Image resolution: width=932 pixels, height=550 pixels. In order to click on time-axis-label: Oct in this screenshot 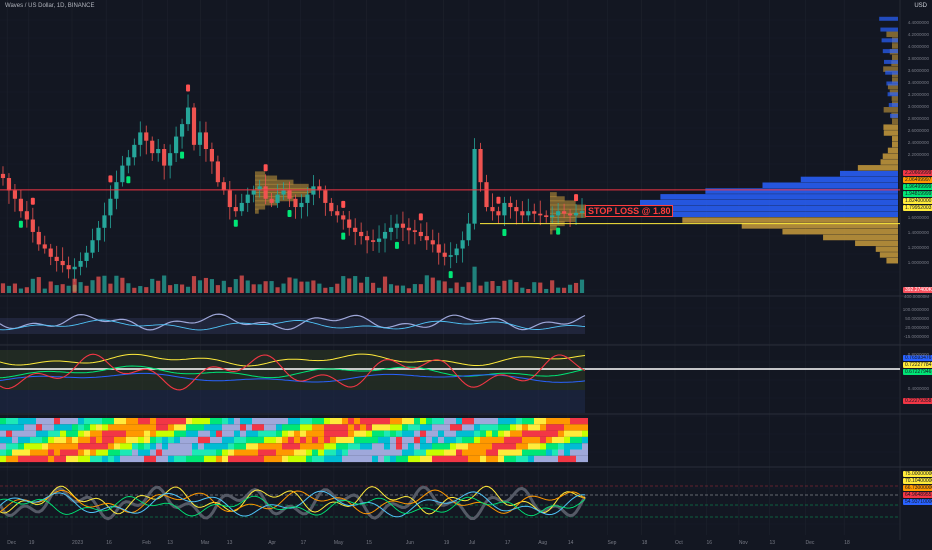, I will do `click(679, 543)`.